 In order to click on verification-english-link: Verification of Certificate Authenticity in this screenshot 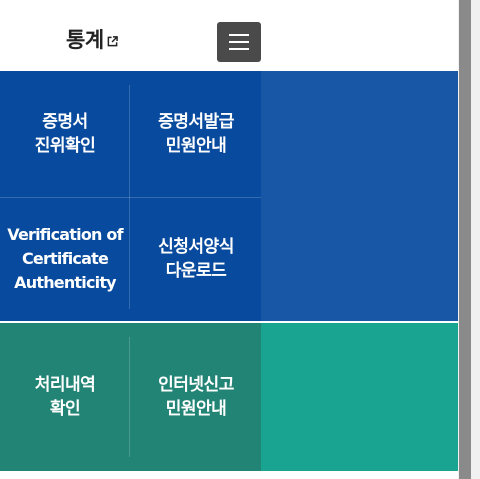, I will do `click(65, 259)`.